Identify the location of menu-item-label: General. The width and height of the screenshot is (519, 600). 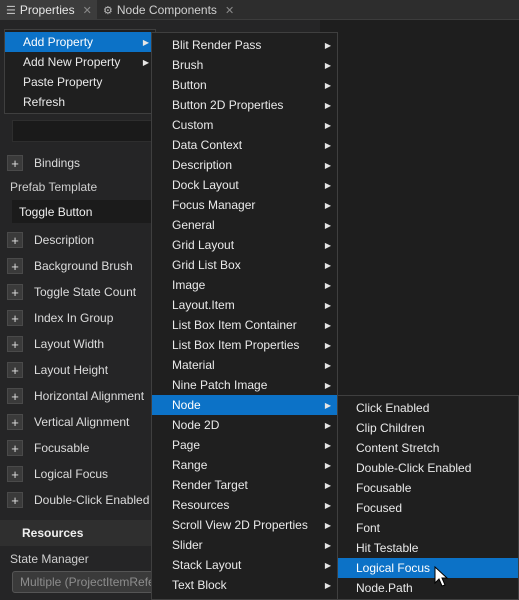
(193, 225).